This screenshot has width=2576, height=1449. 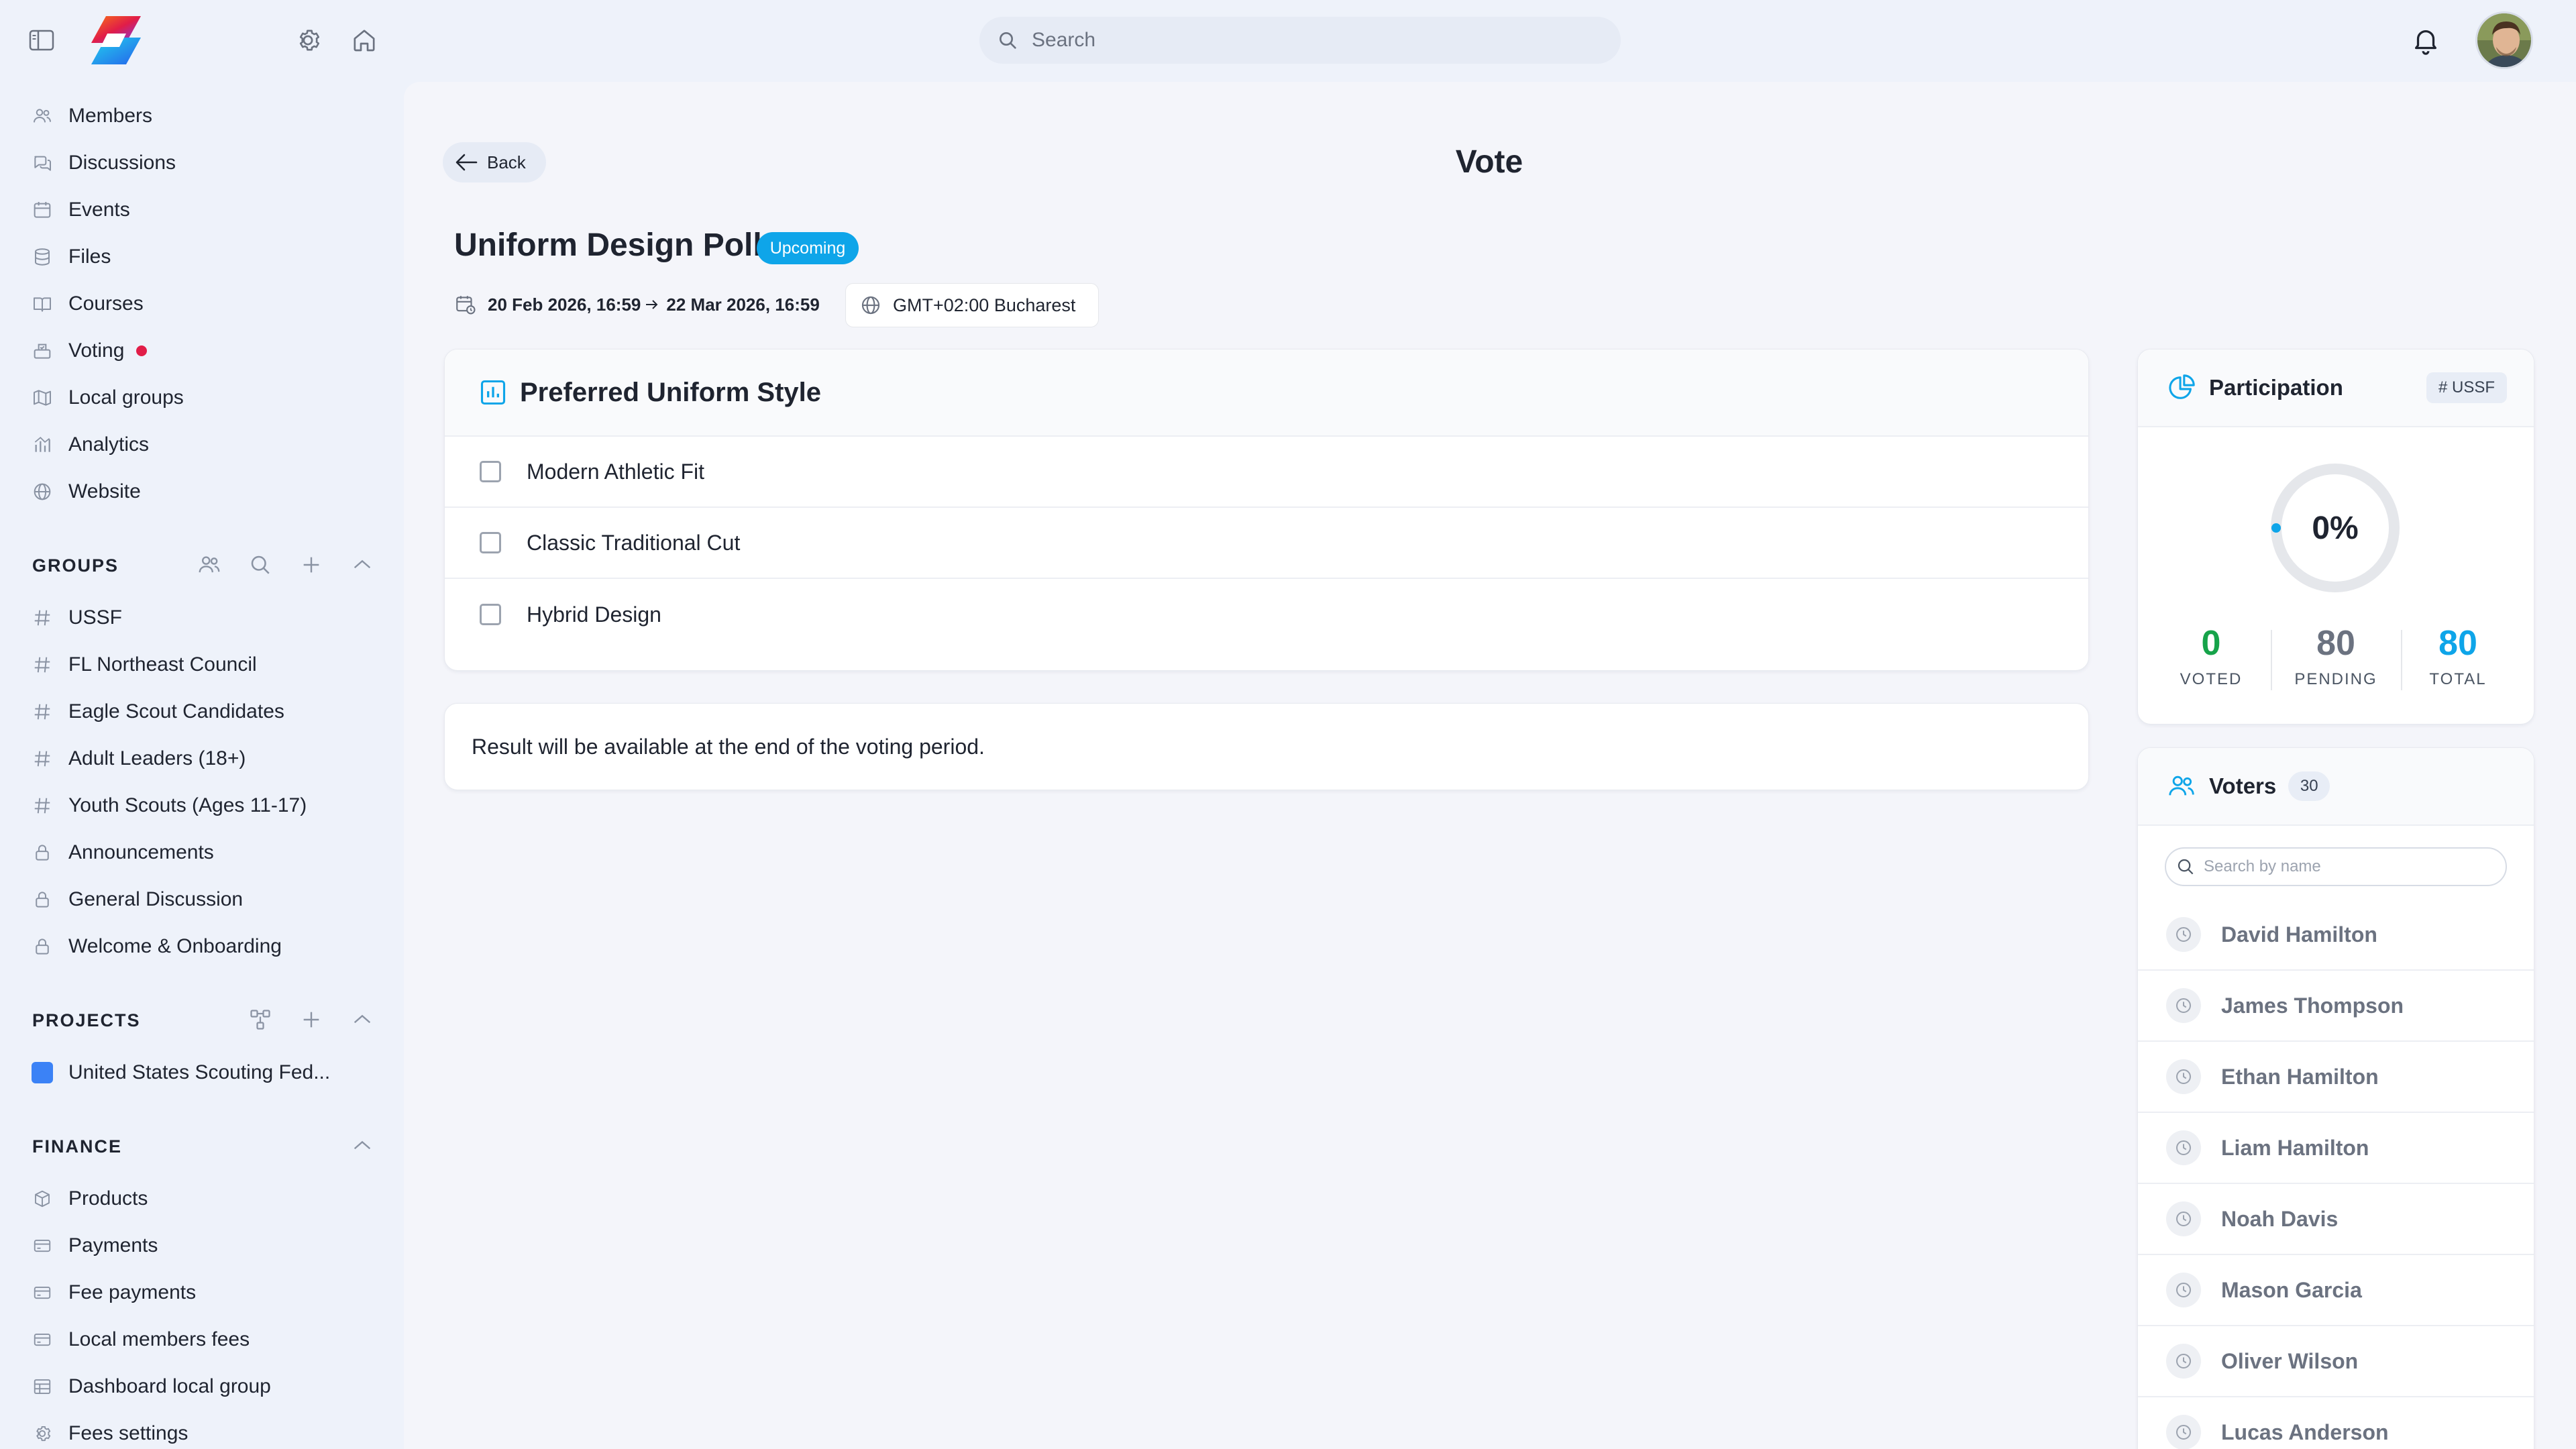 What do you see at coordinates (2336, 1219) in the screenshot?
I see `voter-row: Noah Davis` at bounding box center [2336, 1219].